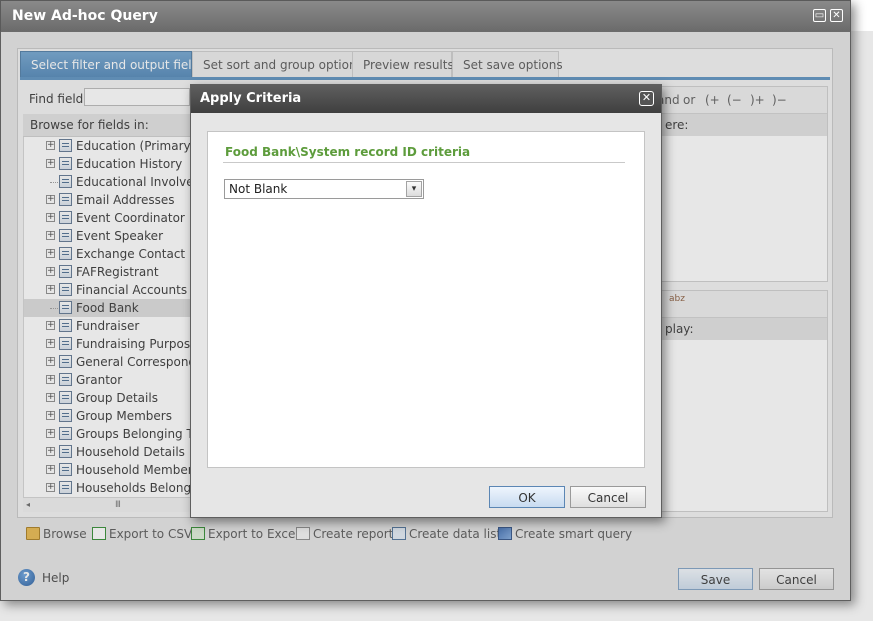  What do you see at coordinates (608, 497) in the screenshot?
I see `dialog-cancel-button: Cancel` at bounding box center [608, 497].